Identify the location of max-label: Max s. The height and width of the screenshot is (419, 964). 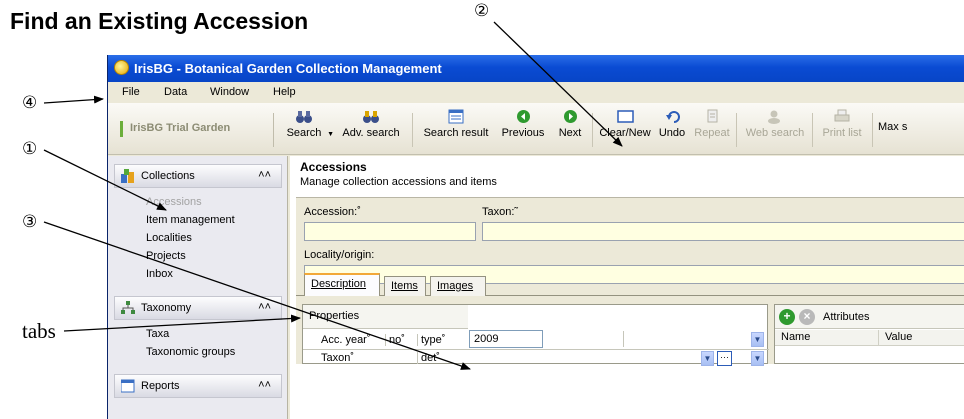
(893, 127).